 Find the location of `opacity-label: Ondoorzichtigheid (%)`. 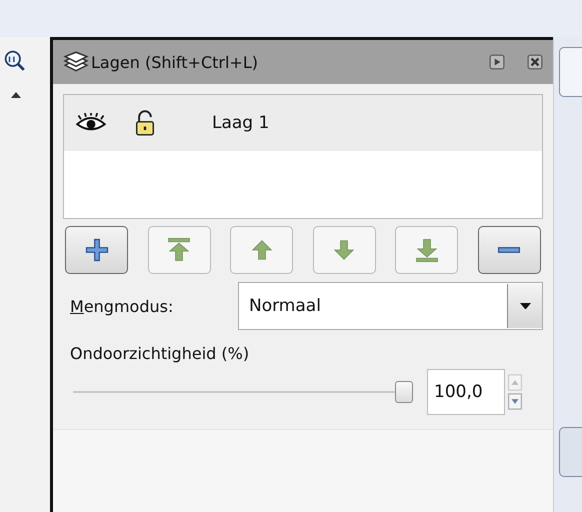

opacity-label: Ondoorzichtigheid (%) is located at coordinates (160, 353).